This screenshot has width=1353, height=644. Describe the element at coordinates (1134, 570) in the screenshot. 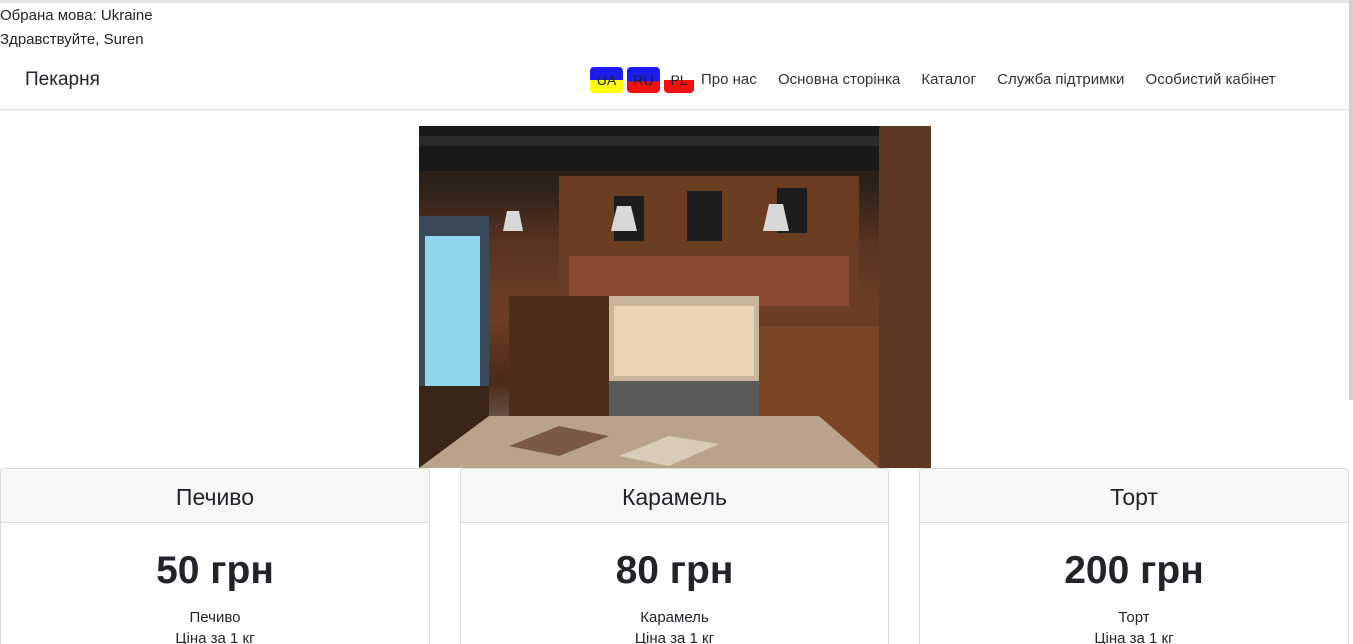

I see `product-price: 200 грн` at that location.